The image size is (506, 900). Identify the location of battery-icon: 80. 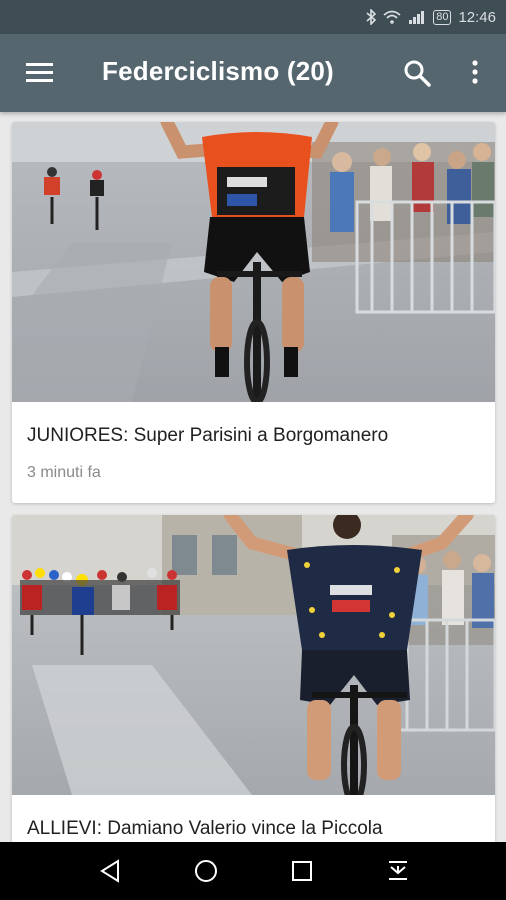
(442, 17).